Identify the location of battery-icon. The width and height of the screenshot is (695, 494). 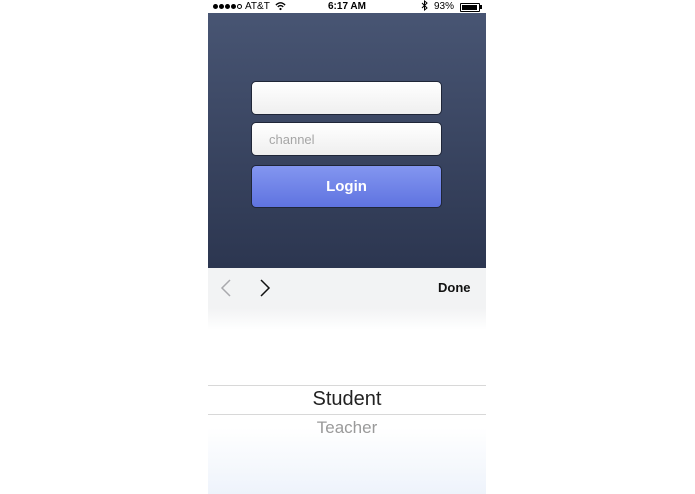
(470, 7).